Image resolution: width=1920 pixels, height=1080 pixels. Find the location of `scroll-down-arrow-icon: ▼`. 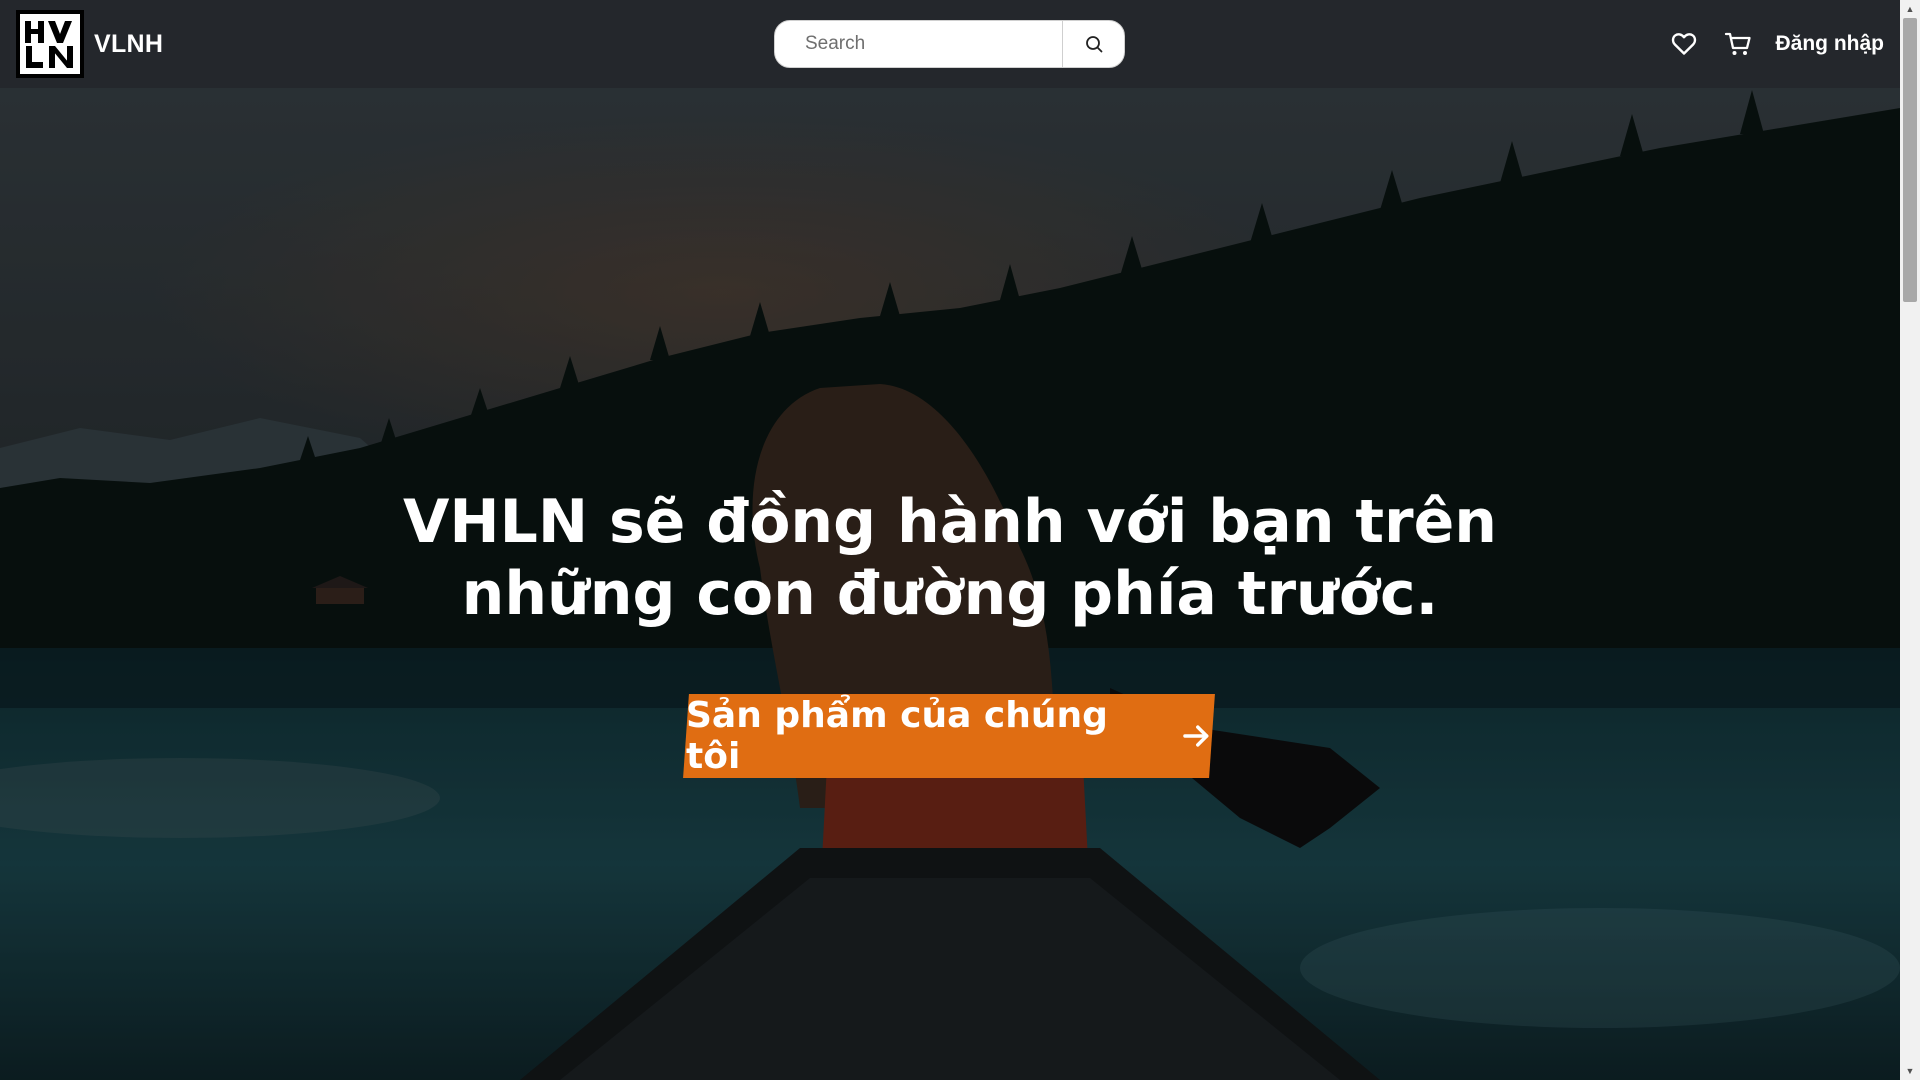

scroll-down-arrow-icon: ▼ is located at coordinates (1910, 1071).